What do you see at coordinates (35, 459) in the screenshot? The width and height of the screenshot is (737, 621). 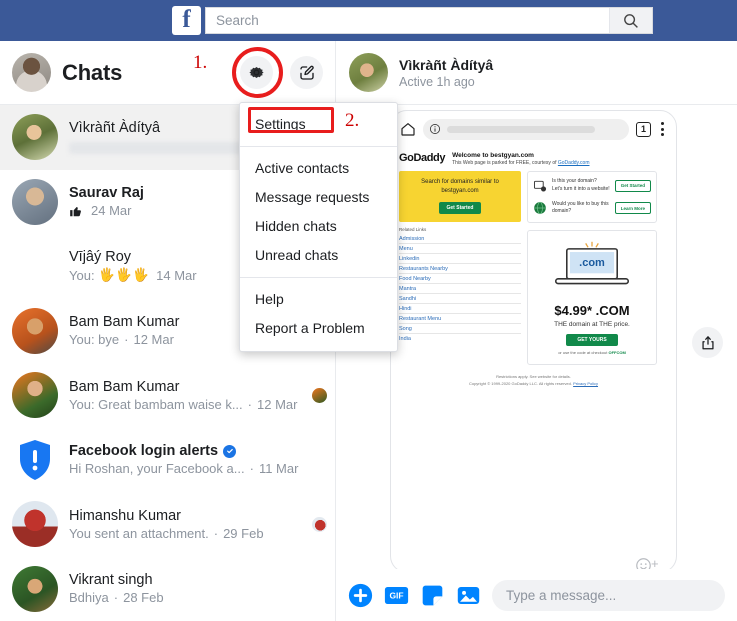 I see `security-alert-shield-icon` at bounding box center [35, 459].